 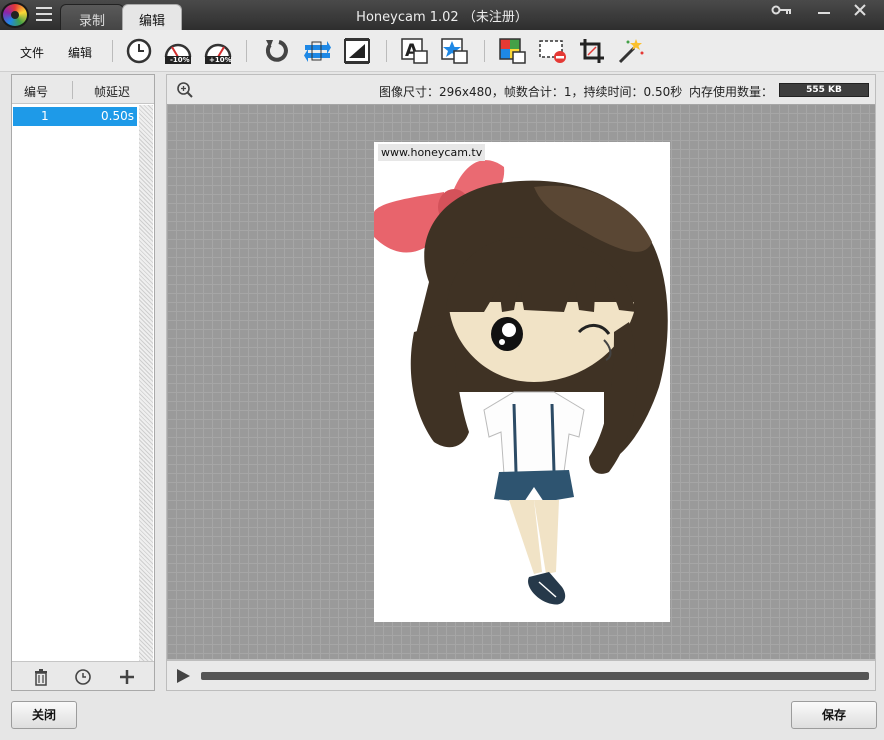 I want to click on memory-usage-badge: 555 KB, so click(x=824, y=90).